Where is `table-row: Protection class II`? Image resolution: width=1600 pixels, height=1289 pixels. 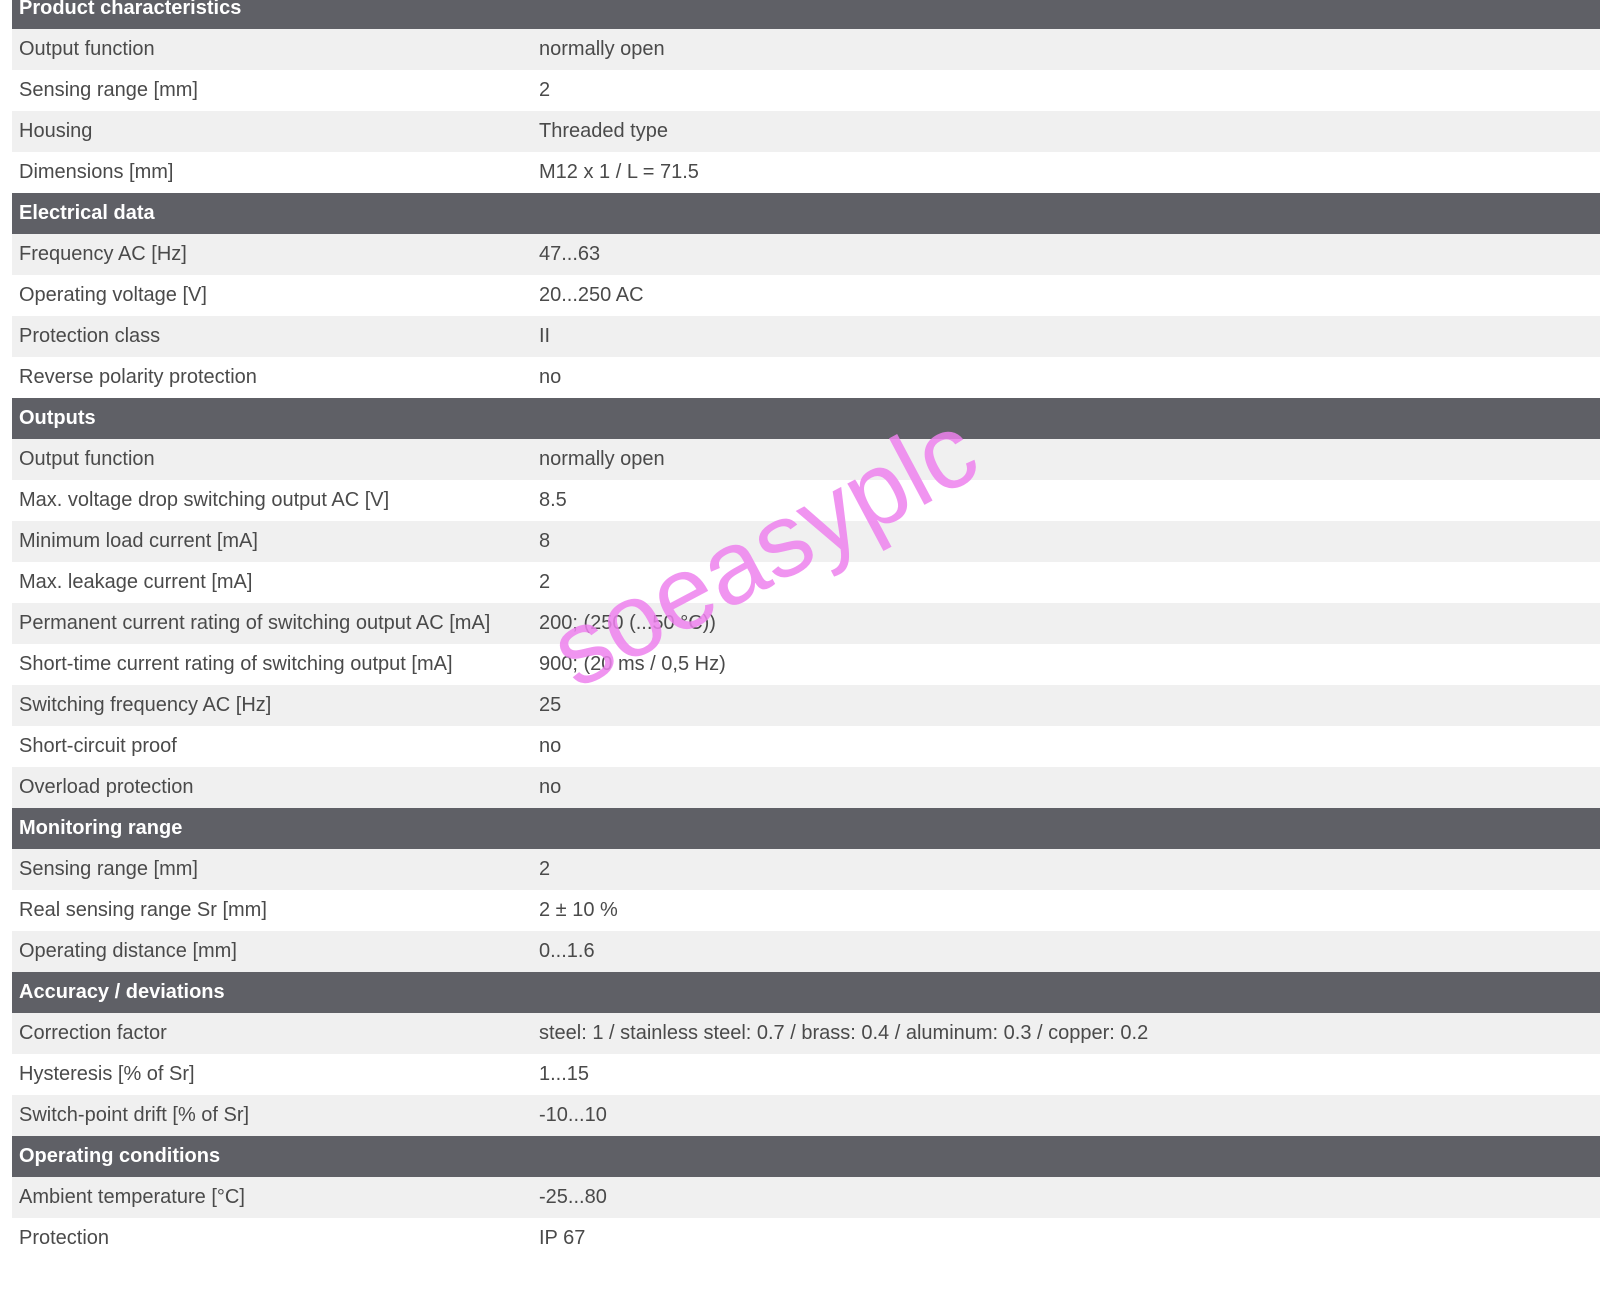 table-row: Protection class II is located at coordinates (806, 336).